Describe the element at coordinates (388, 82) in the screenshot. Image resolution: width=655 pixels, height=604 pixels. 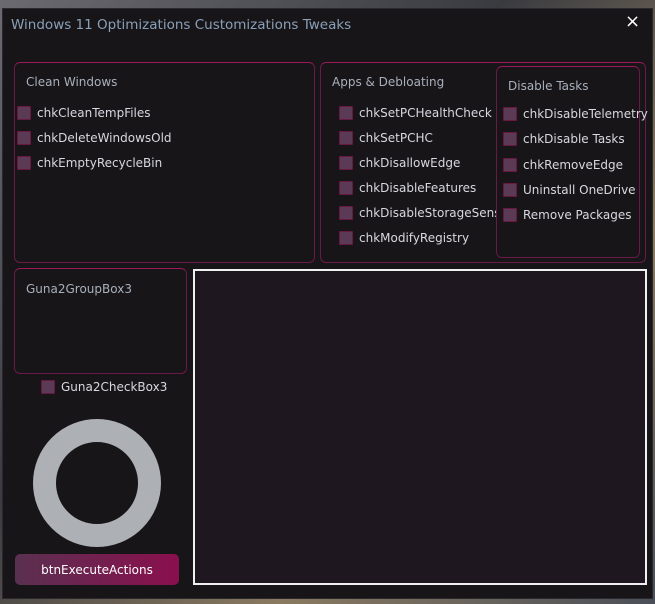
I see `group-label: Apps & Debloating` at that location.